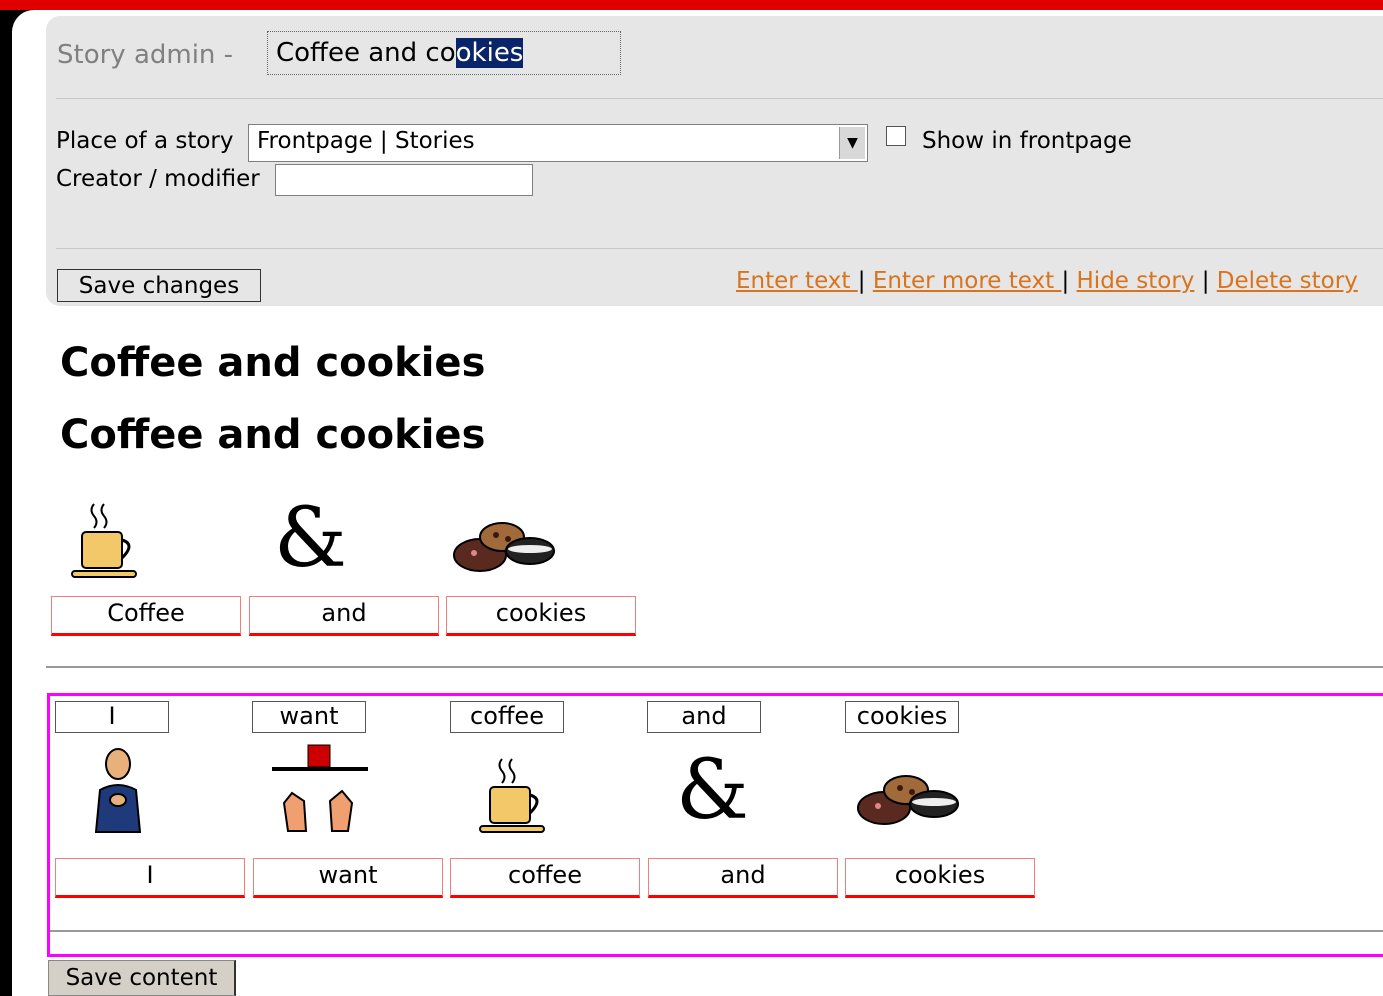 Image resolution: width=1383 pixels, height=996 pixels. What do you see at coordinates (852, 143) in the screenshot?
I see `chevron-down-icon: ▼` at bounding box center [852, 143].